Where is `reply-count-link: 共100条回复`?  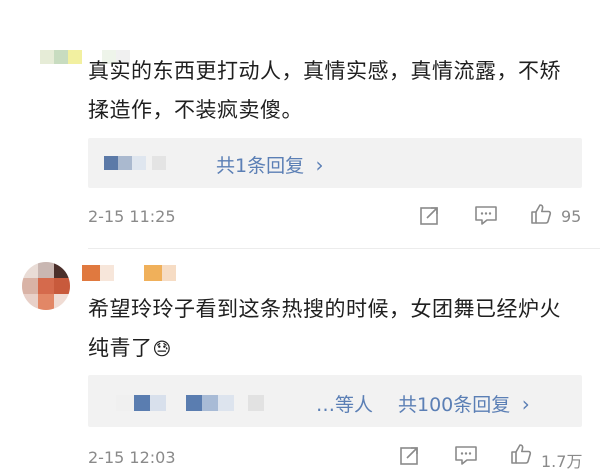
reply-count-link: 共100条回复 is located at coordinates (454, 405).